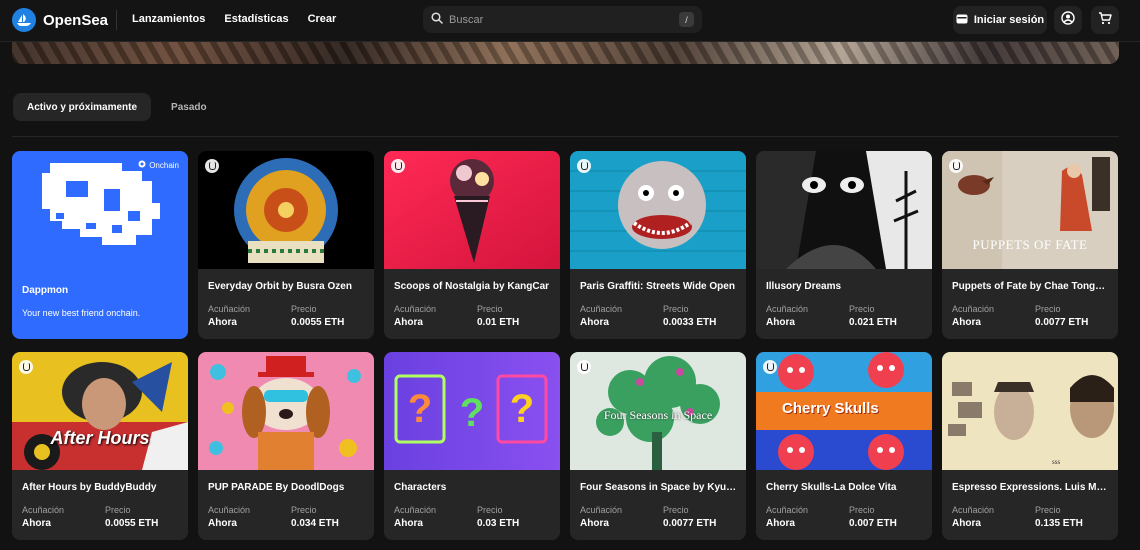  I want to click on drop-tabs: Activo y próximamente Pasado, so click(117, 107).